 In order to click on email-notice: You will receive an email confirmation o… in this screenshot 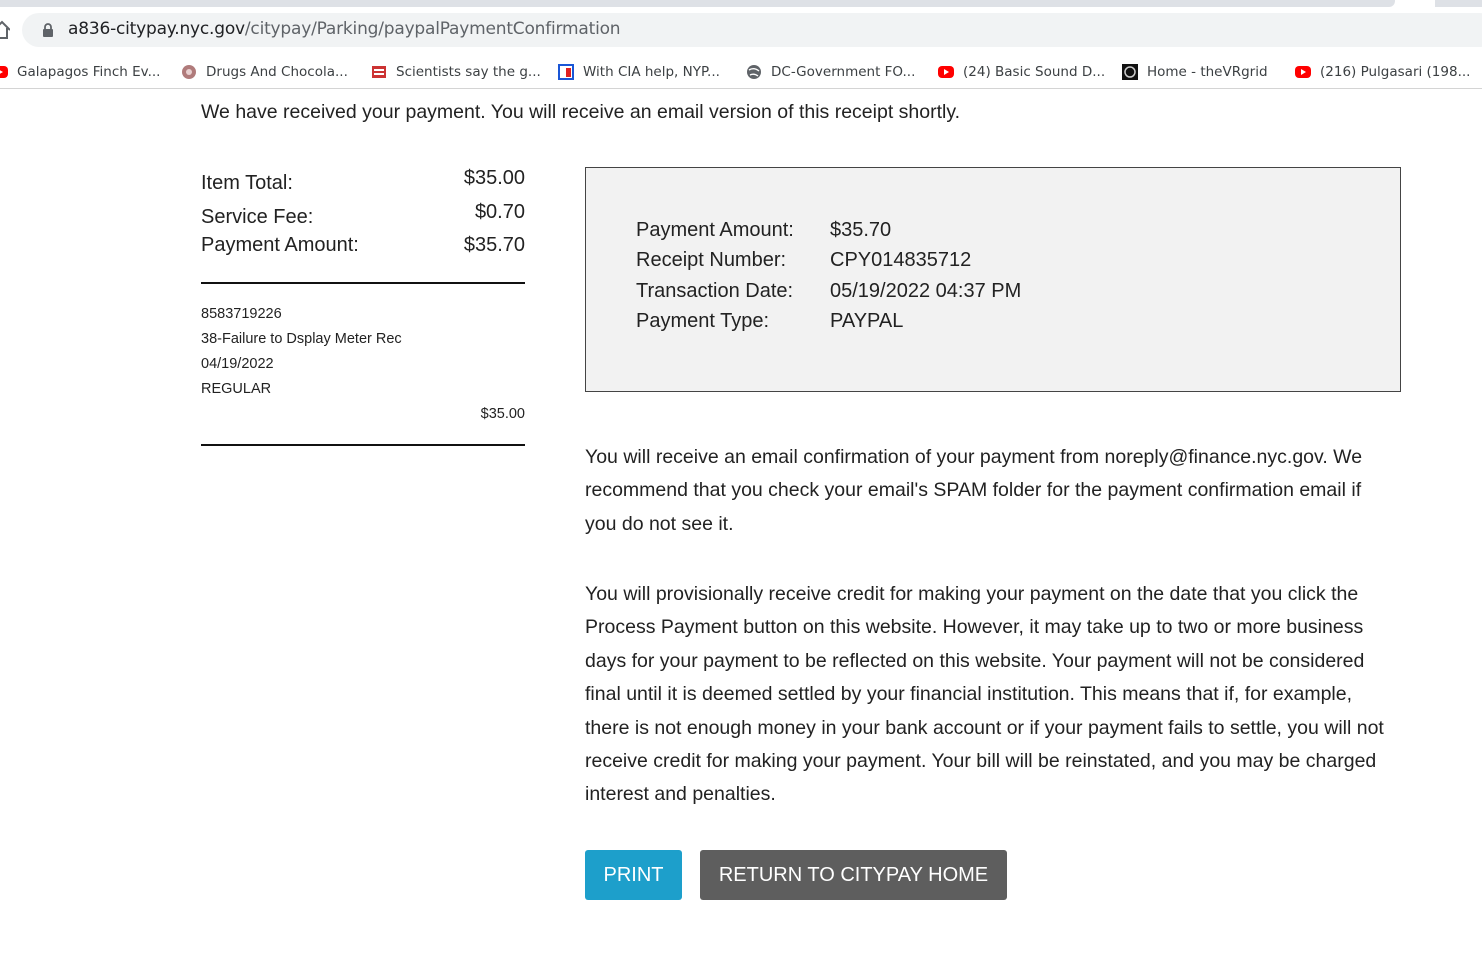, I will do `click(974, 490)`.